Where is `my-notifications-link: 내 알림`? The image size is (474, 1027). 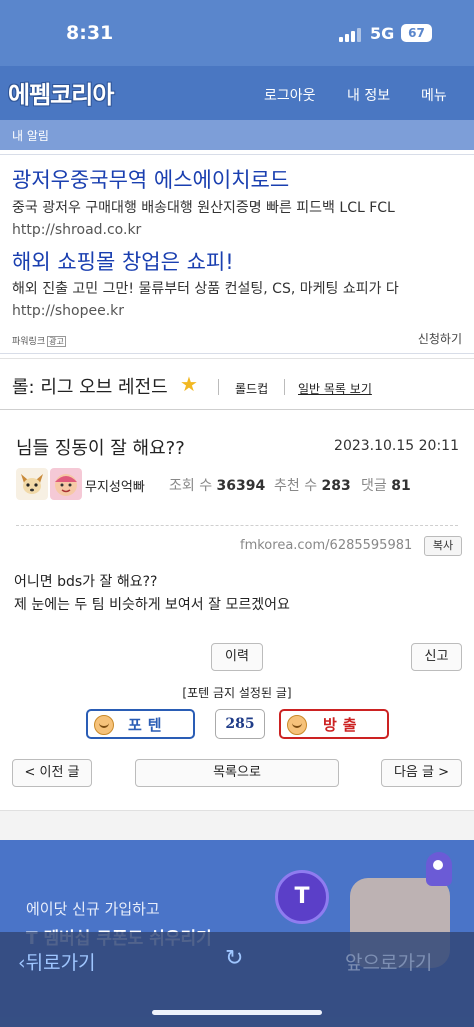 my-notifications-link: 내 알림 is located at coordinates (30, 135).